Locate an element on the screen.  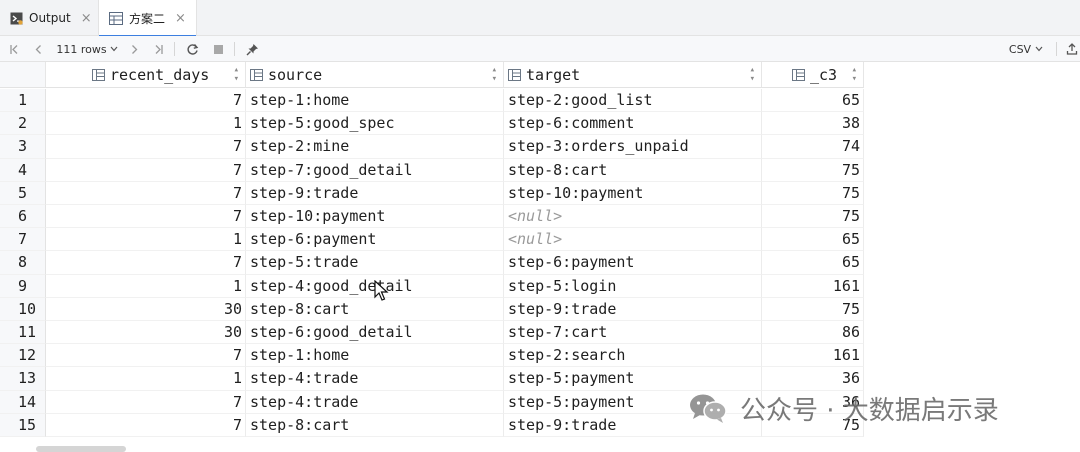
horizontal-scrollbar is located at coordinates (540, 448).